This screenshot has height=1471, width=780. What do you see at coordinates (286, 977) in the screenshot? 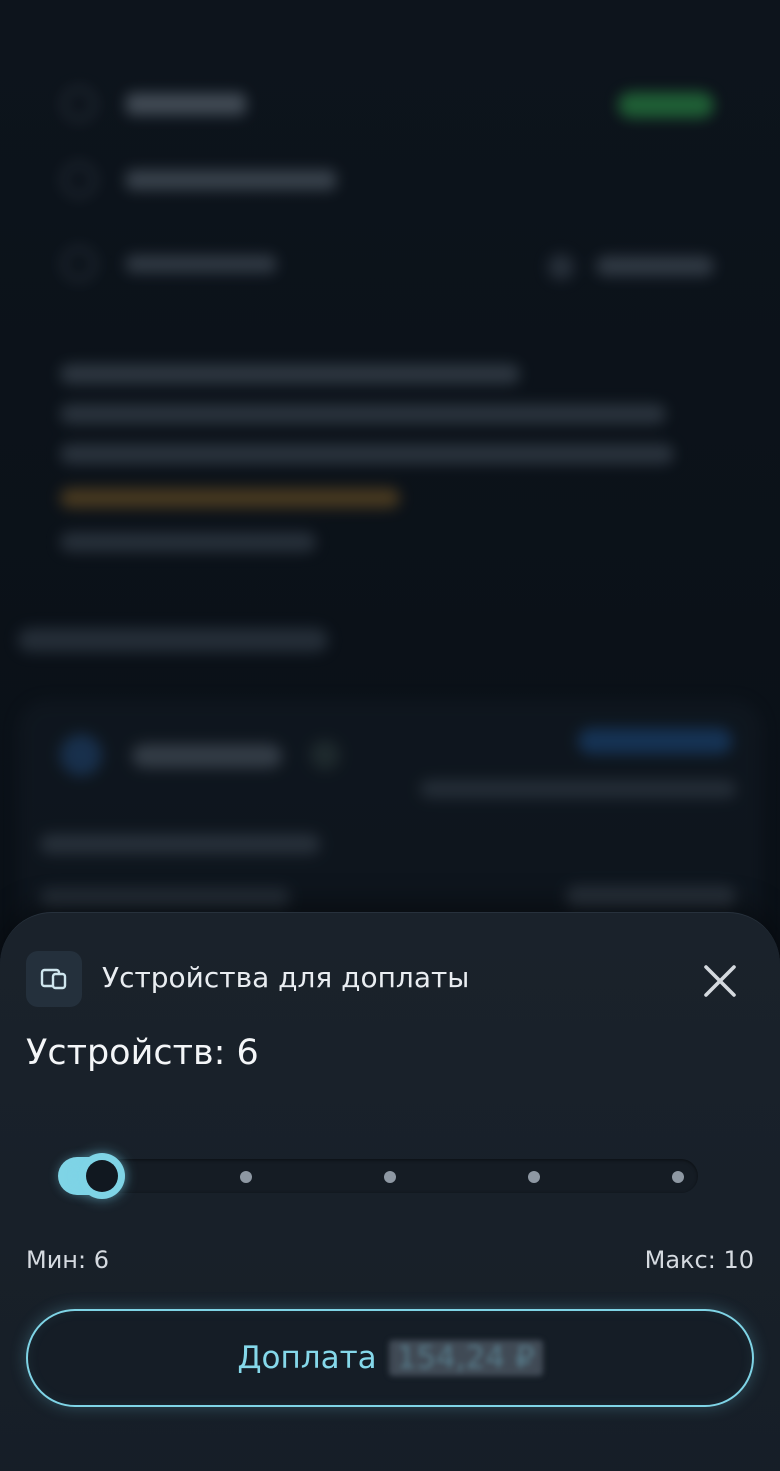
I see `sheet-title: Устройства для доплаты` at bounding box center [286, 977].